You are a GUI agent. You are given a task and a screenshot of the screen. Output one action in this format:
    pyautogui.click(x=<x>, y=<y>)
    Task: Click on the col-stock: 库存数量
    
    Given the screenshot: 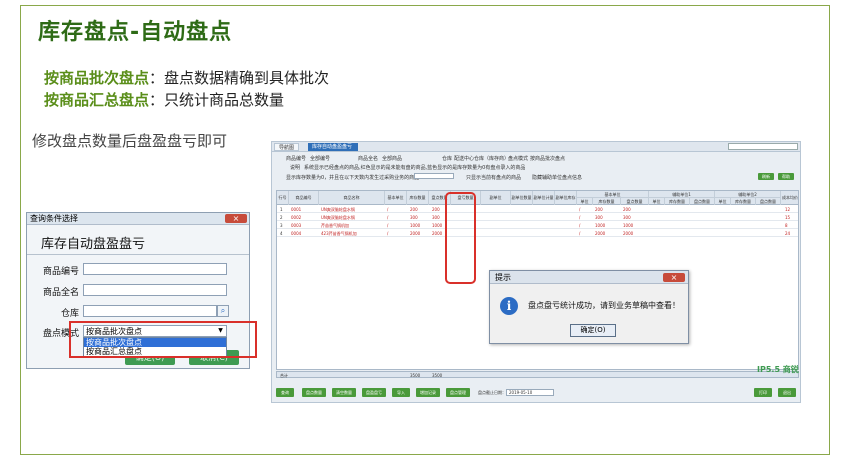 What is the action you would take?
    pyautogui.click(x=418, y=198)
    